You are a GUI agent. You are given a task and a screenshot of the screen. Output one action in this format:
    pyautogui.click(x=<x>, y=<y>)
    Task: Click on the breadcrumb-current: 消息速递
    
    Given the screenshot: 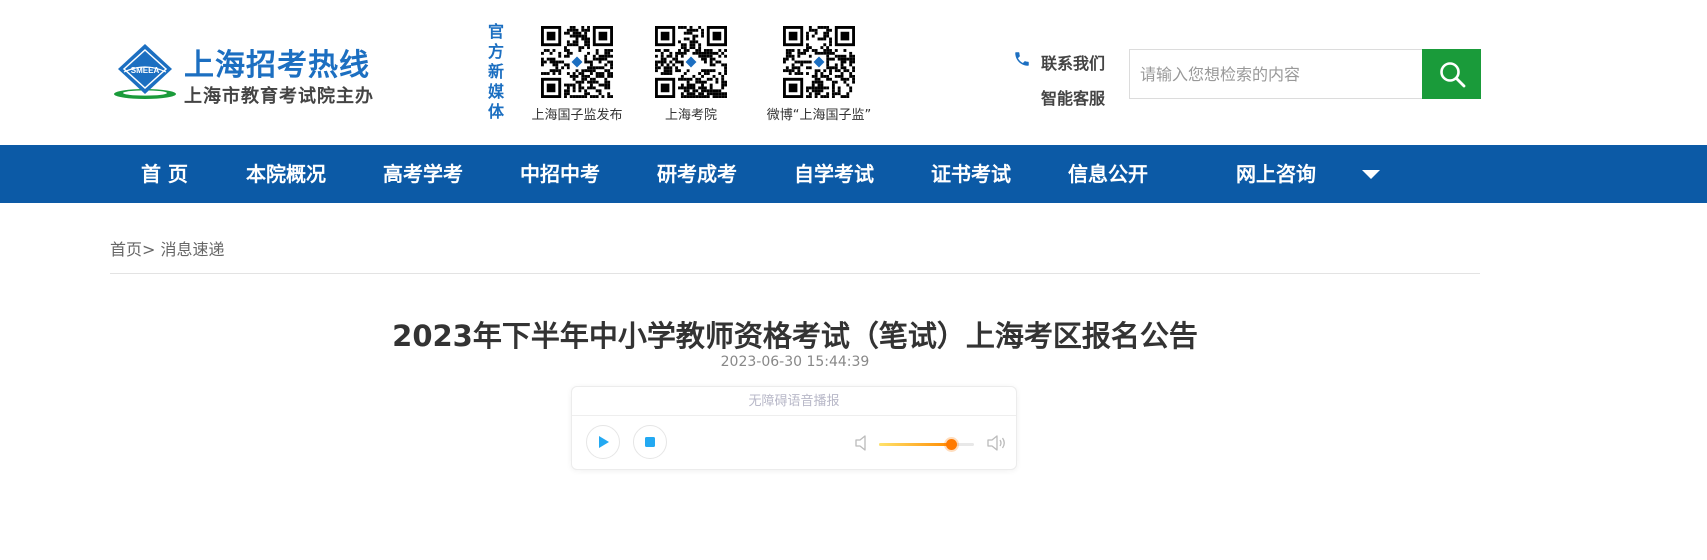 What is the action you would take?
    pyautogui.click(x=193, y=249)
    